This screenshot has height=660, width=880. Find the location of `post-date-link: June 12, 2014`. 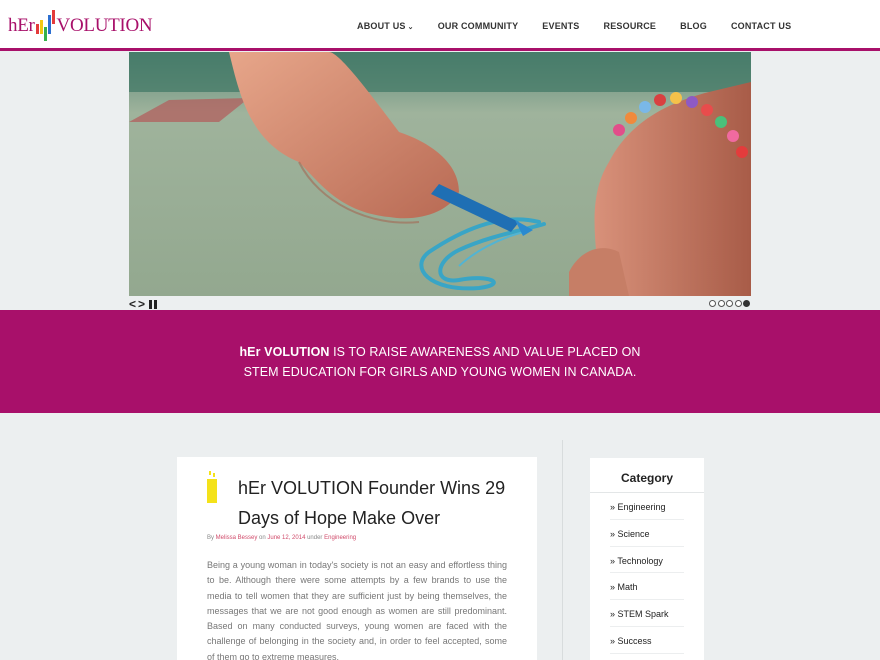

post-date-link: June 12, 2014 is located at coordinates (286, 538).